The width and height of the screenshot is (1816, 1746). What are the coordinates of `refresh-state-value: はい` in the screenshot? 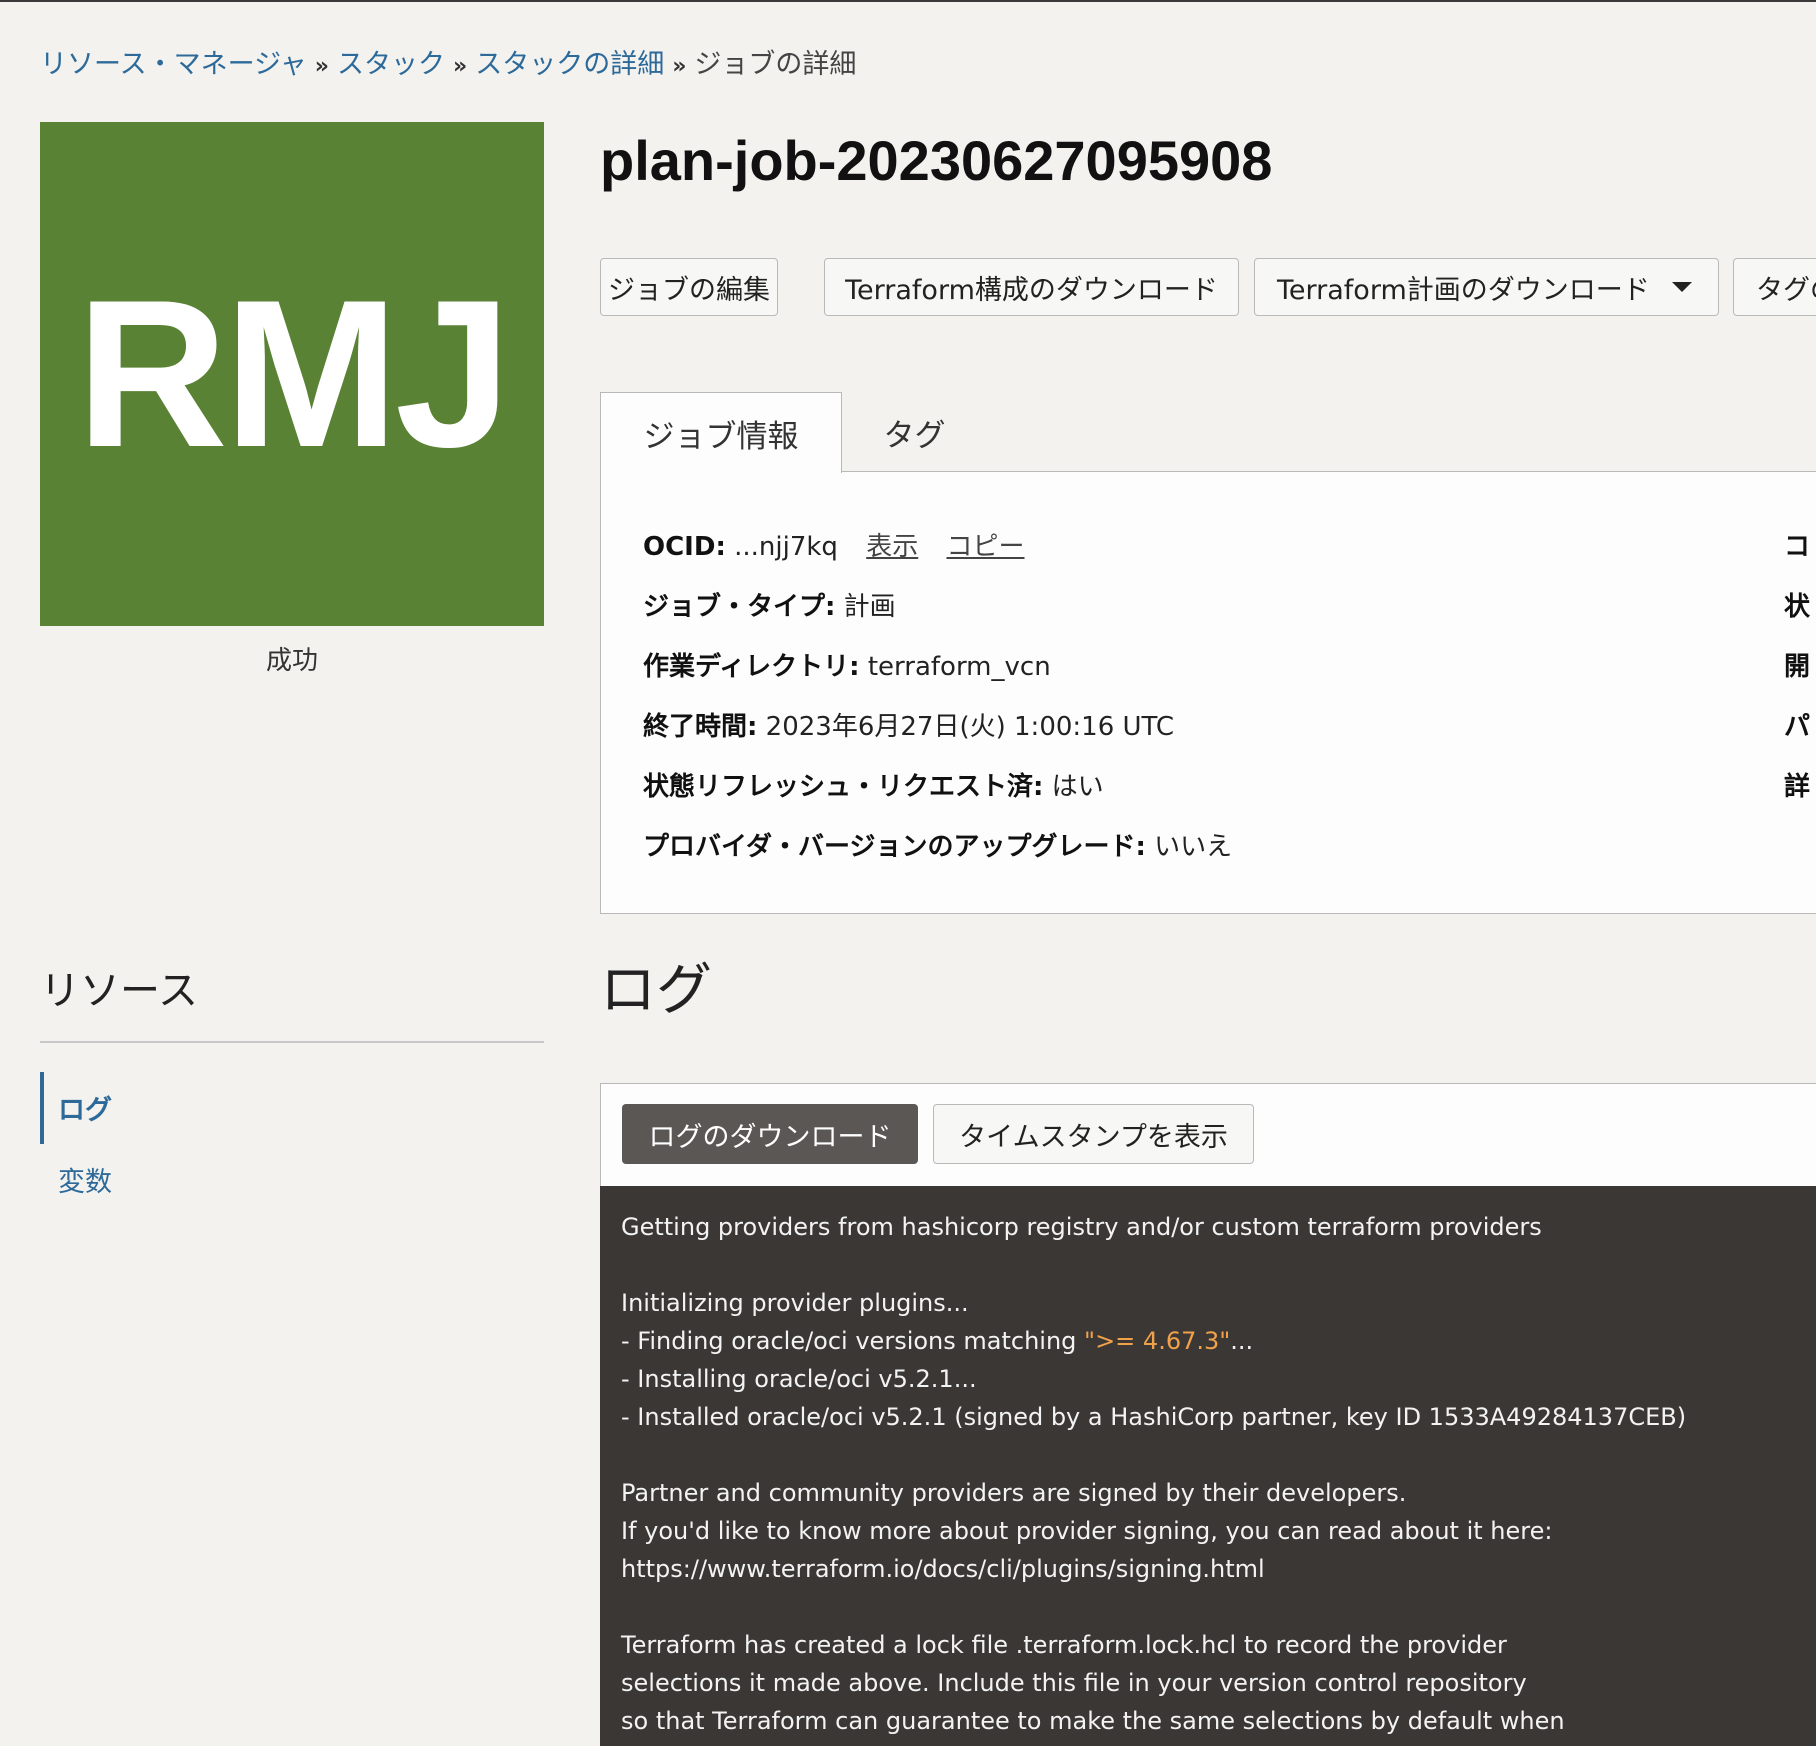 It's located at (1077, 787).